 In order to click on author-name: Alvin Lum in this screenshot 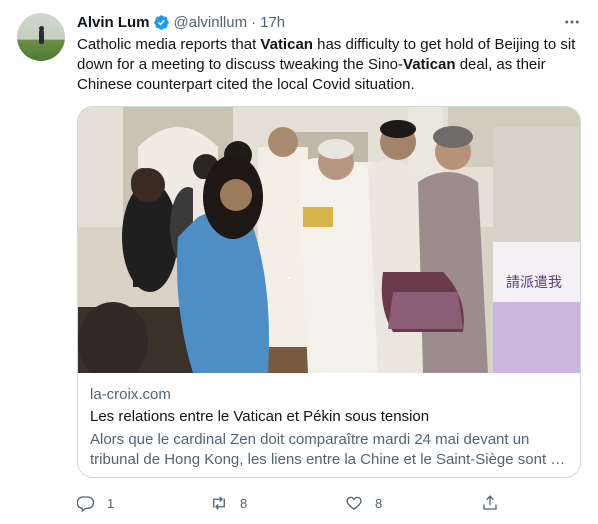, I will do `click(113, 22)`.